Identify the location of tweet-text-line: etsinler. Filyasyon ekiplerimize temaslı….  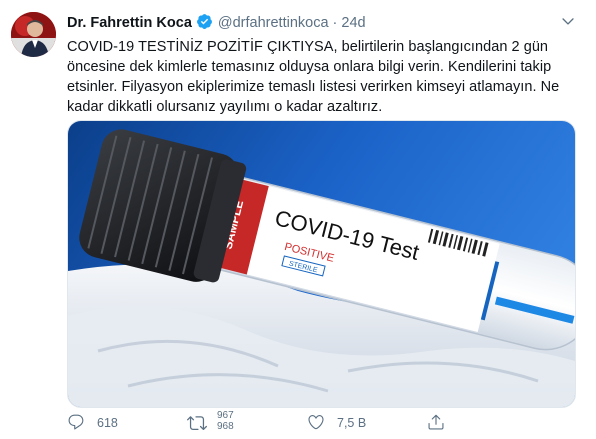
(313, 87).